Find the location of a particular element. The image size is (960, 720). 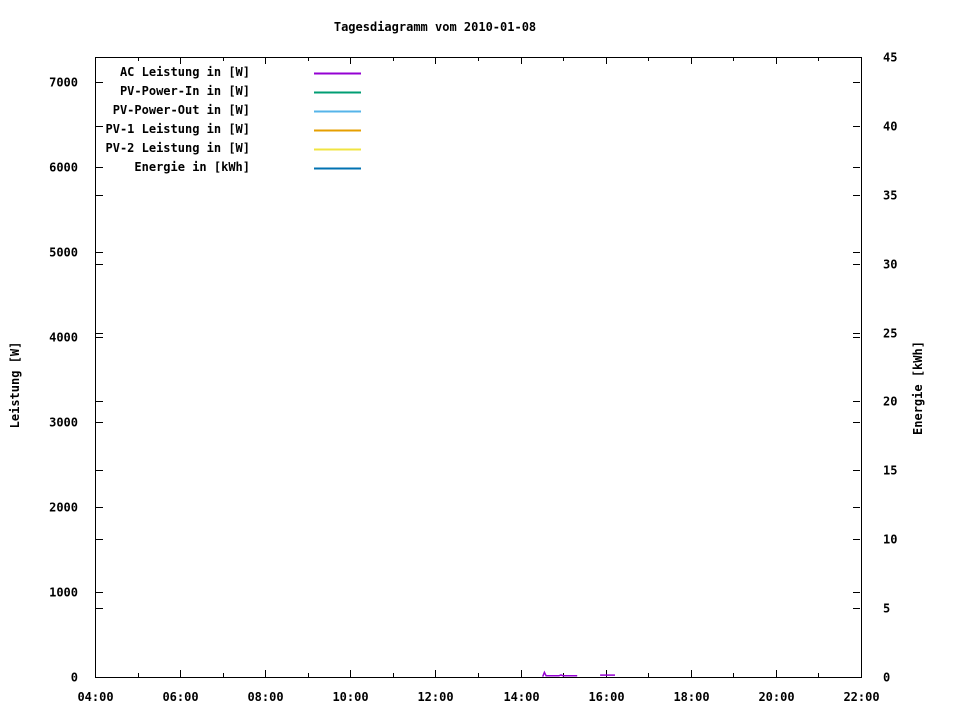

y2-tick-label: 30 is located at coordinates (890, 265).